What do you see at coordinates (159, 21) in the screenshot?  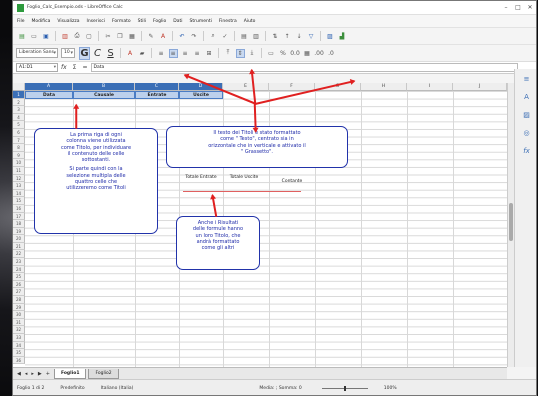 I see `menu-foglio: Foglio` at bounding box center [159, 21].